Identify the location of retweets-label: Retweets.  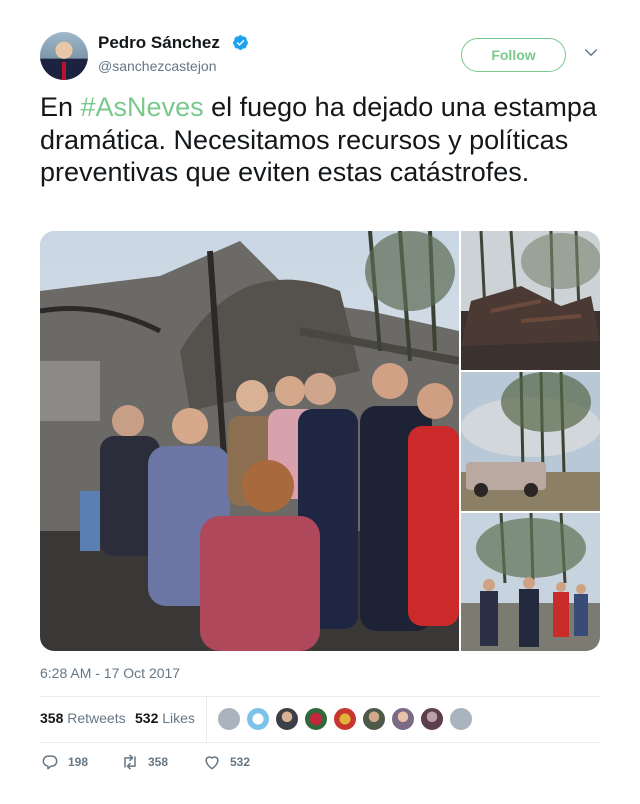
(96, 718).